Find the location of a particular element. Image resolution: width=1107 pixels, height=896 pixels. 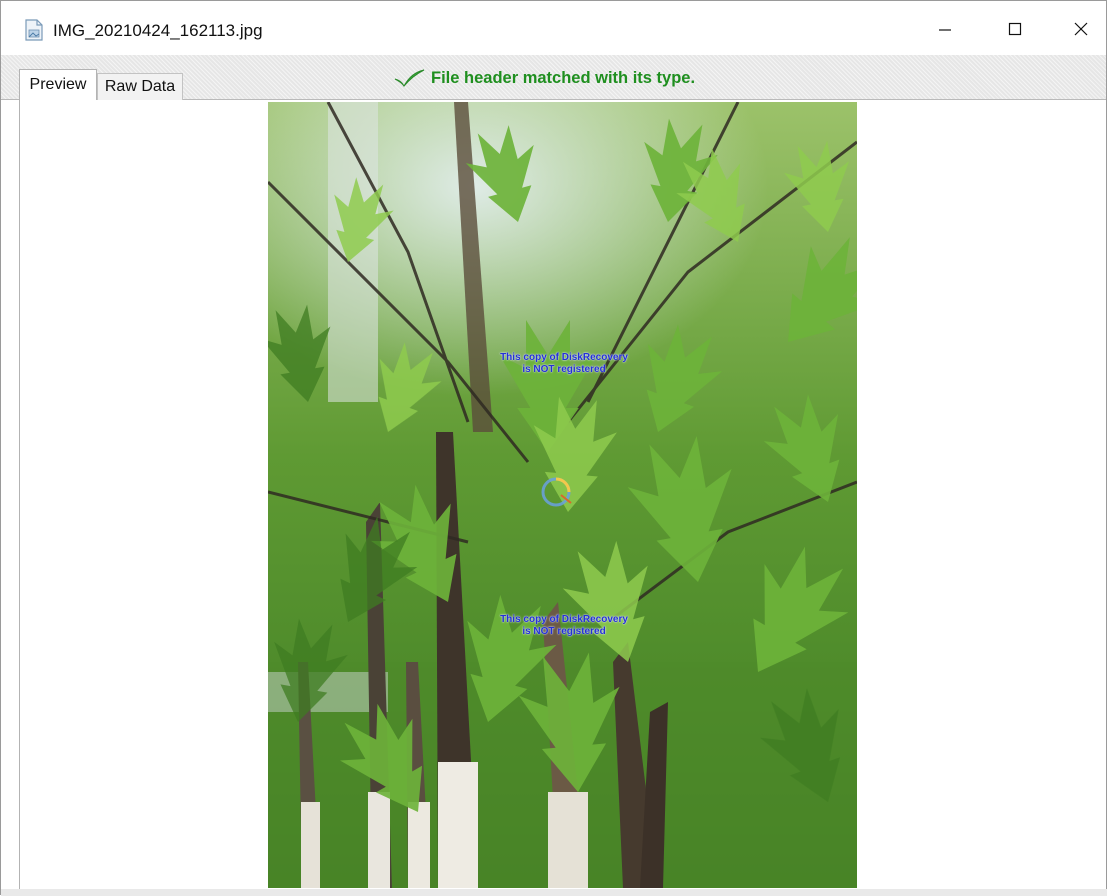

minimize-icon is located at coordinates (945, 30).